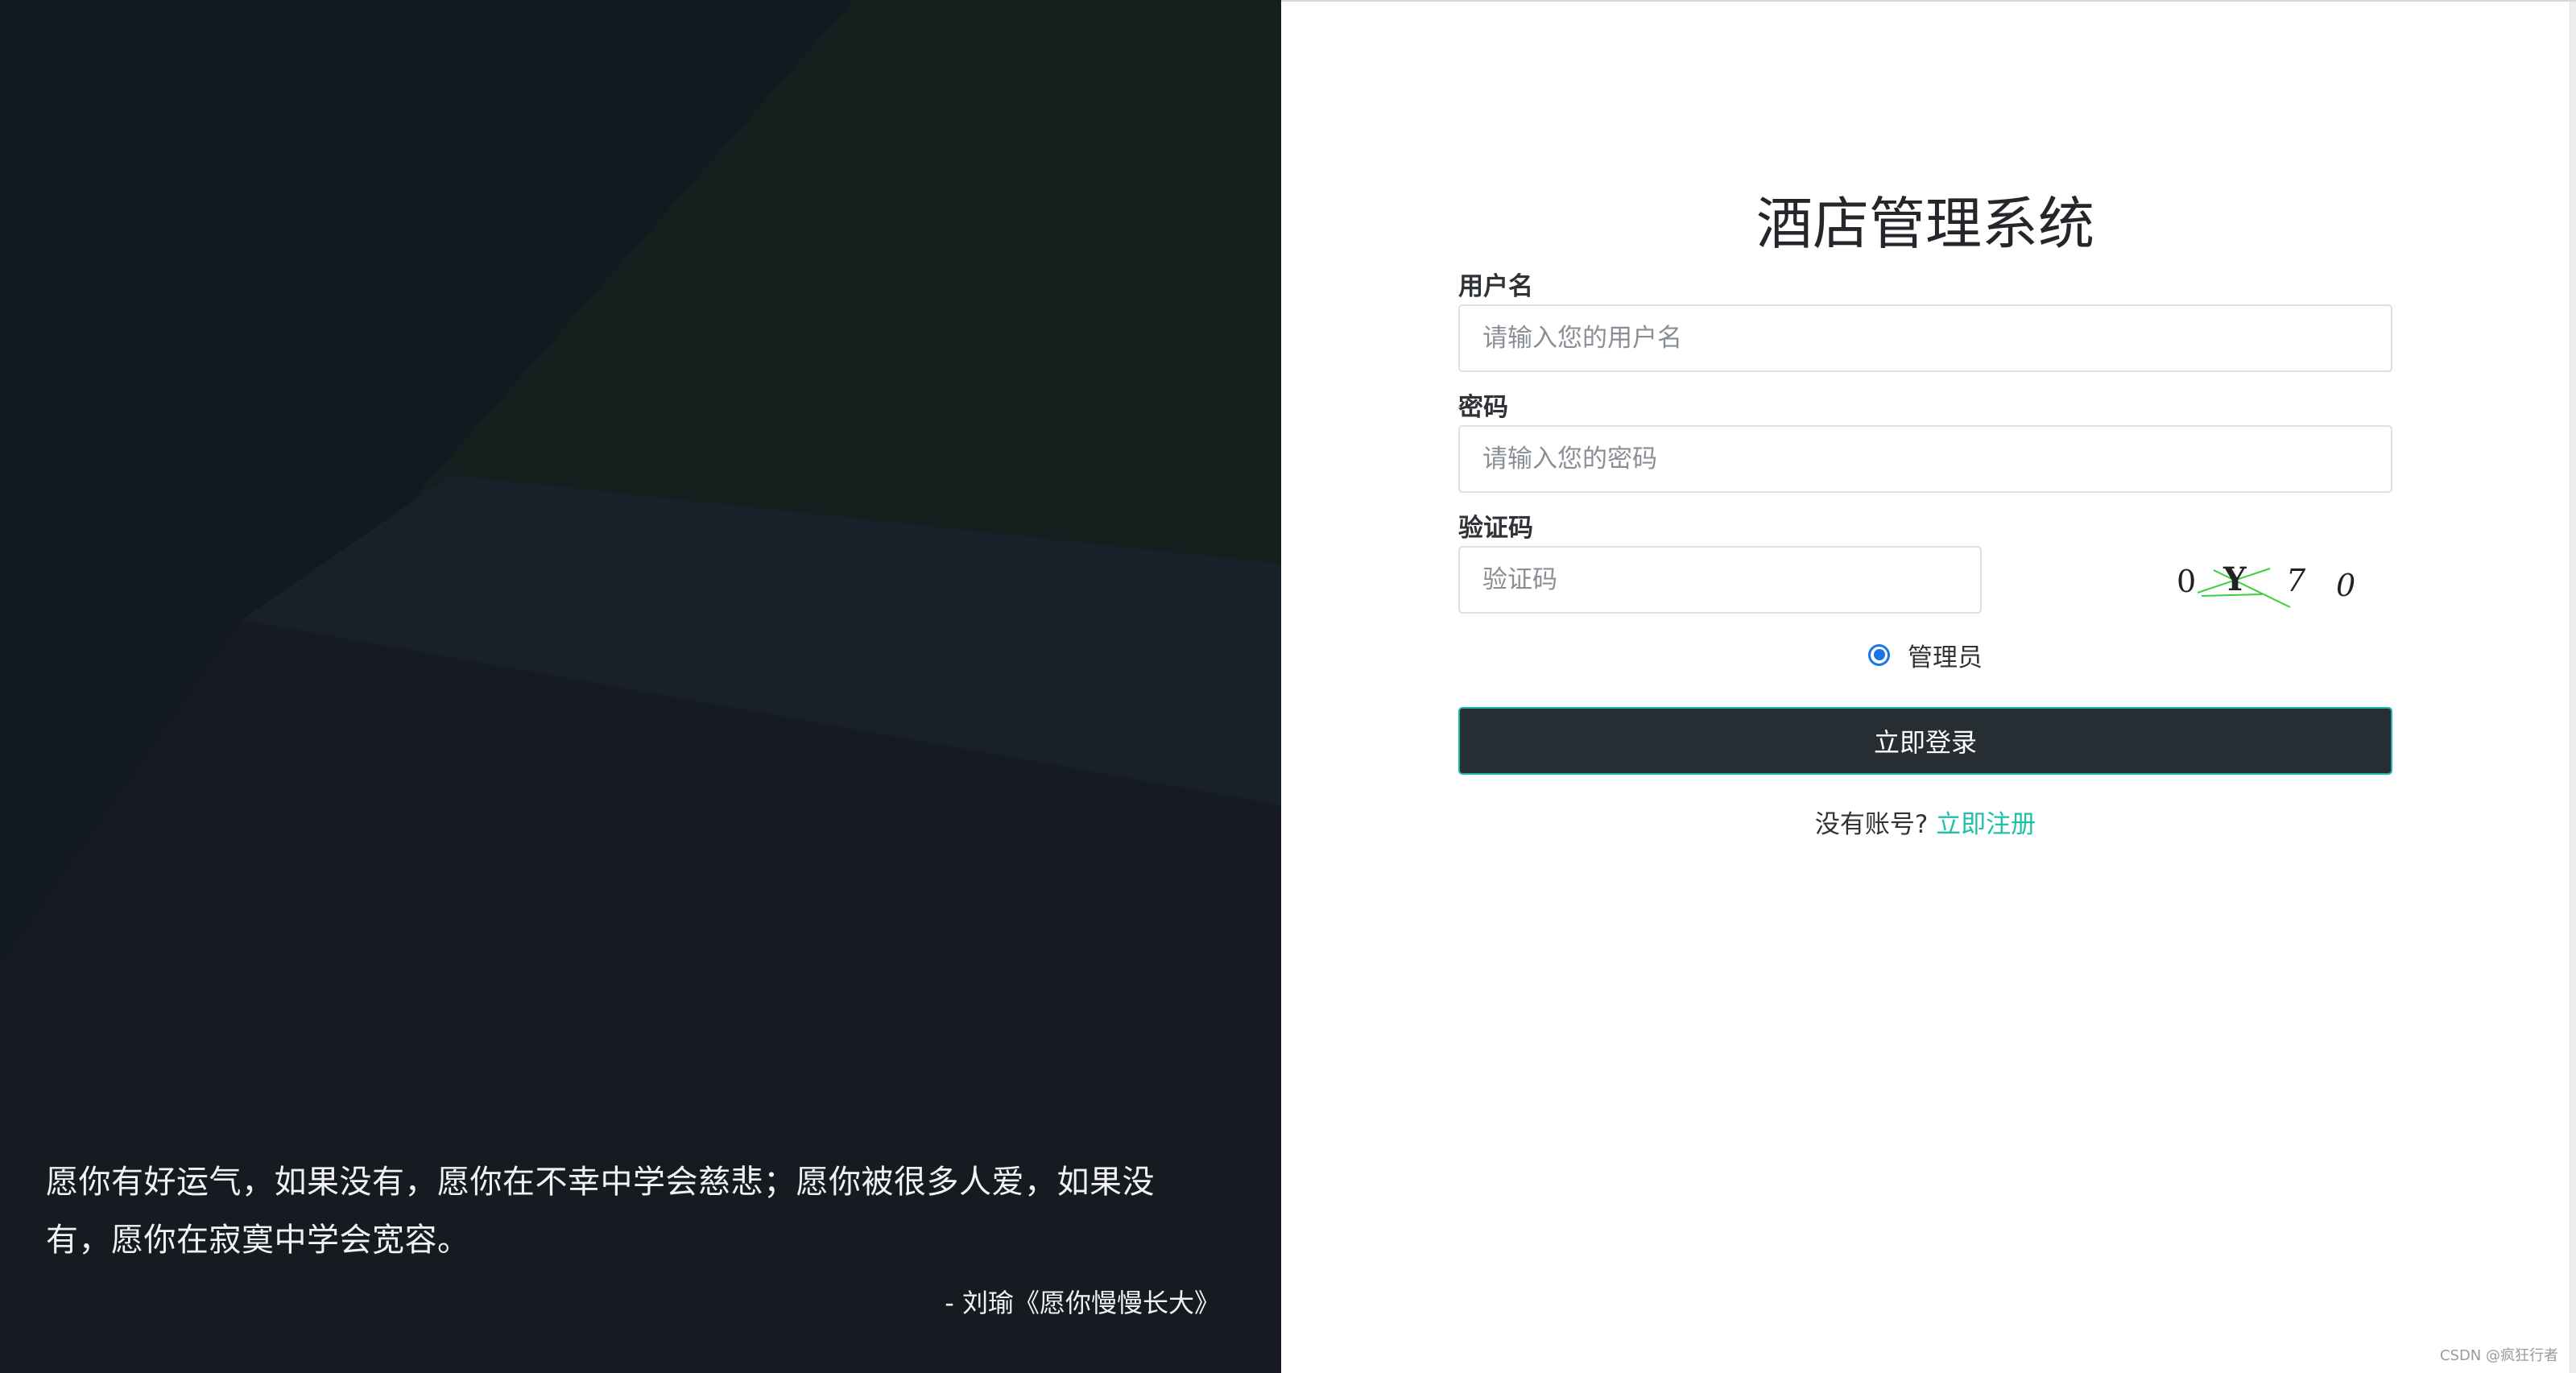  I want to click on role-radio-admin, so click(1879, 654).